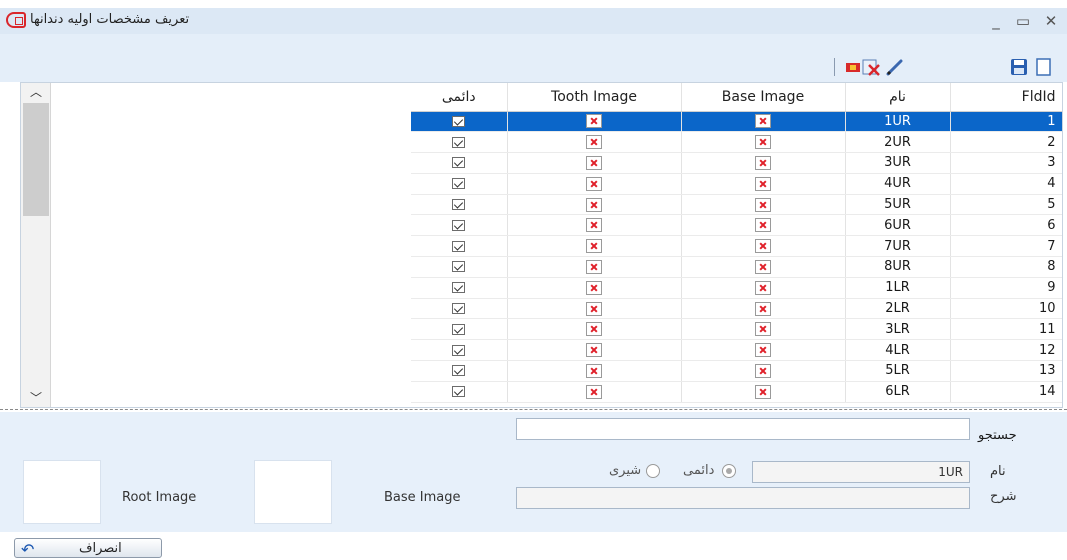  I want to click on table-row: 3LR 11, so click(736, 329).